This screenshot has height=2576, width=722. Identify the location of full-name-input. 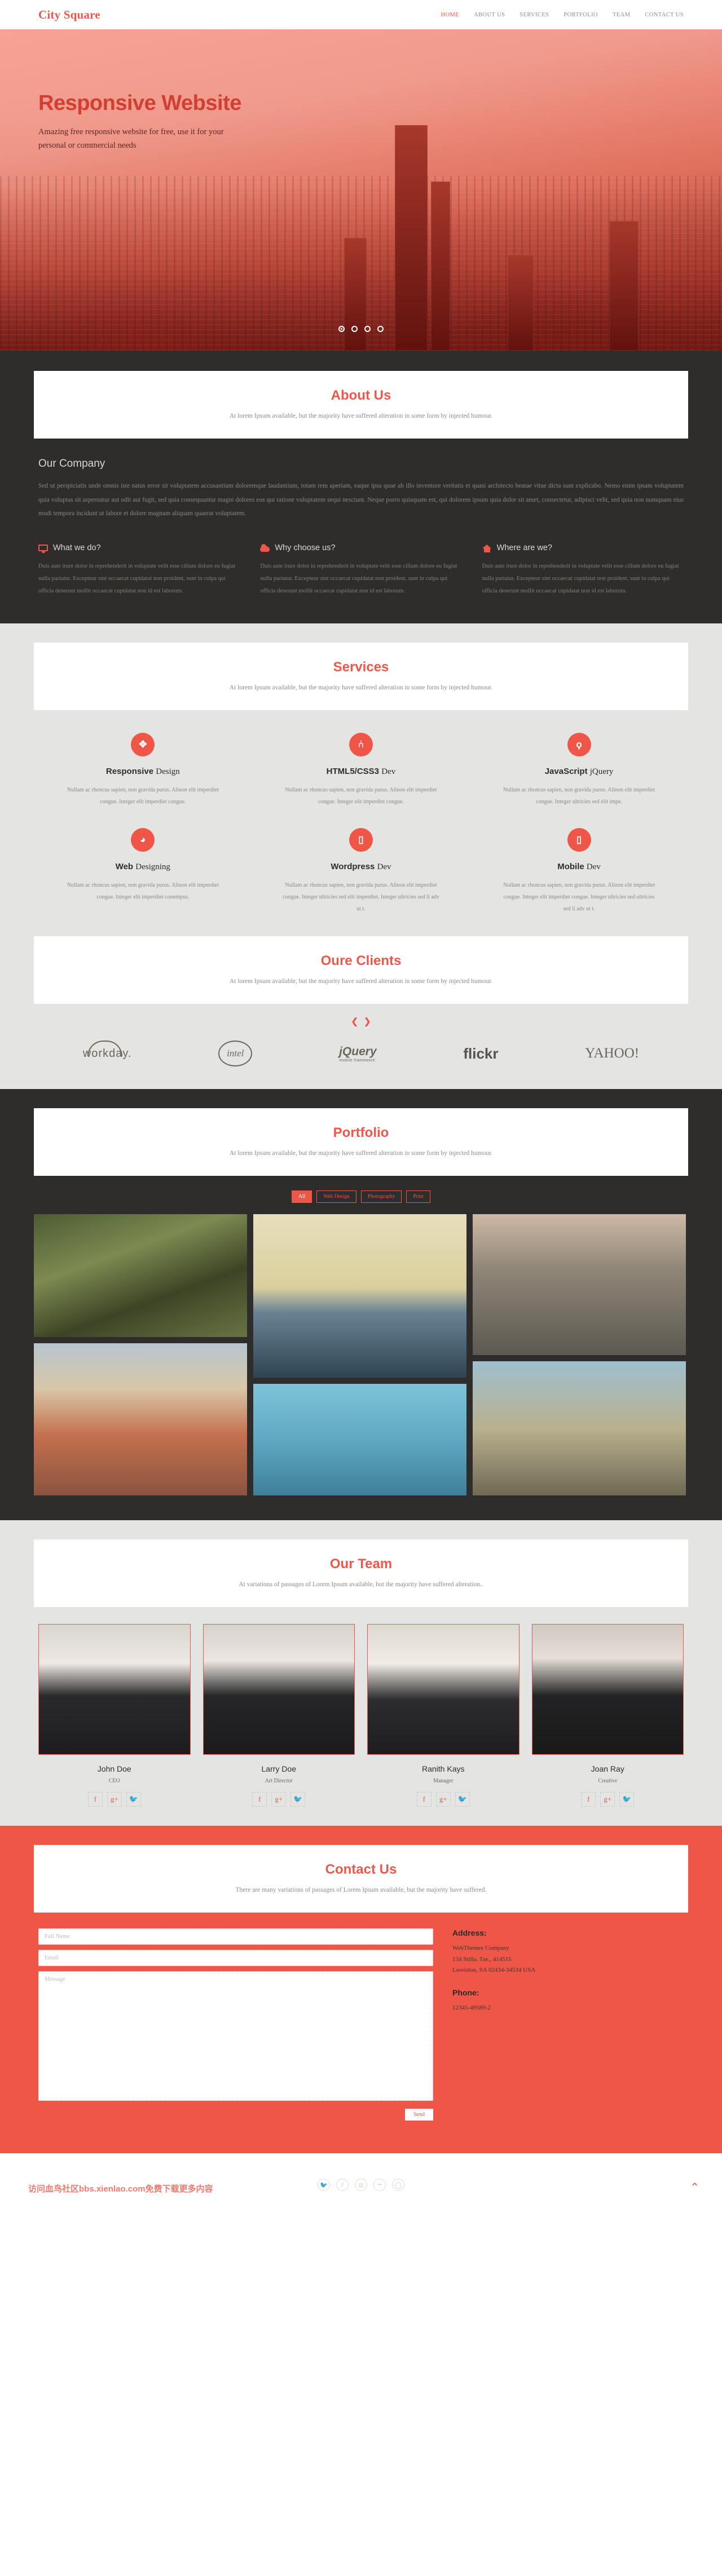
(235, 1936).